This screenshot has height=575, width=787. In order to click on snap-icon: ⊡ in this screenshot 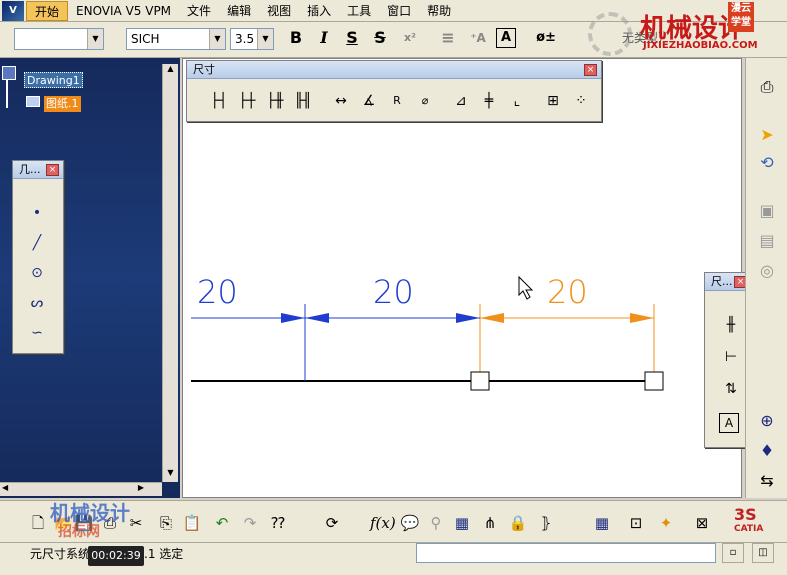, I will do `click(636, 523)`.